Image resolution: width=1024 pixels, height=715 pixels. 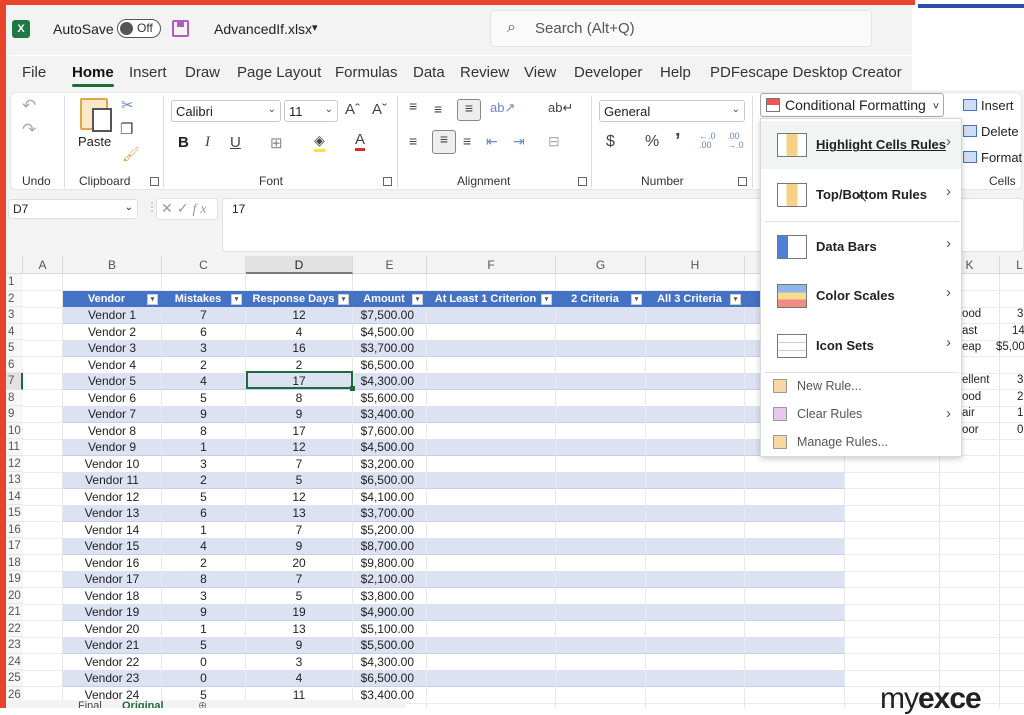 What do you see at coordinates (390, 562) in the screenshot?
I see `table-cell: $9,800.00` at bounding box center [390, 562].